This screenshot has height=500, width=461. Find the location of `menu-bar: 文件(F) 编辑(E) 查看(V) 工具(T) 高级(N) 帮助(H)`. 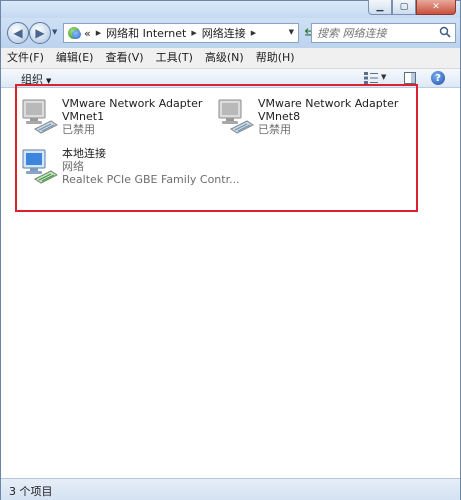

menu-bar: 文件(F) 编辑(E) 查看(V) 工具(T) 高级(N) 帮助(H) is located at coordinates (230, 58).